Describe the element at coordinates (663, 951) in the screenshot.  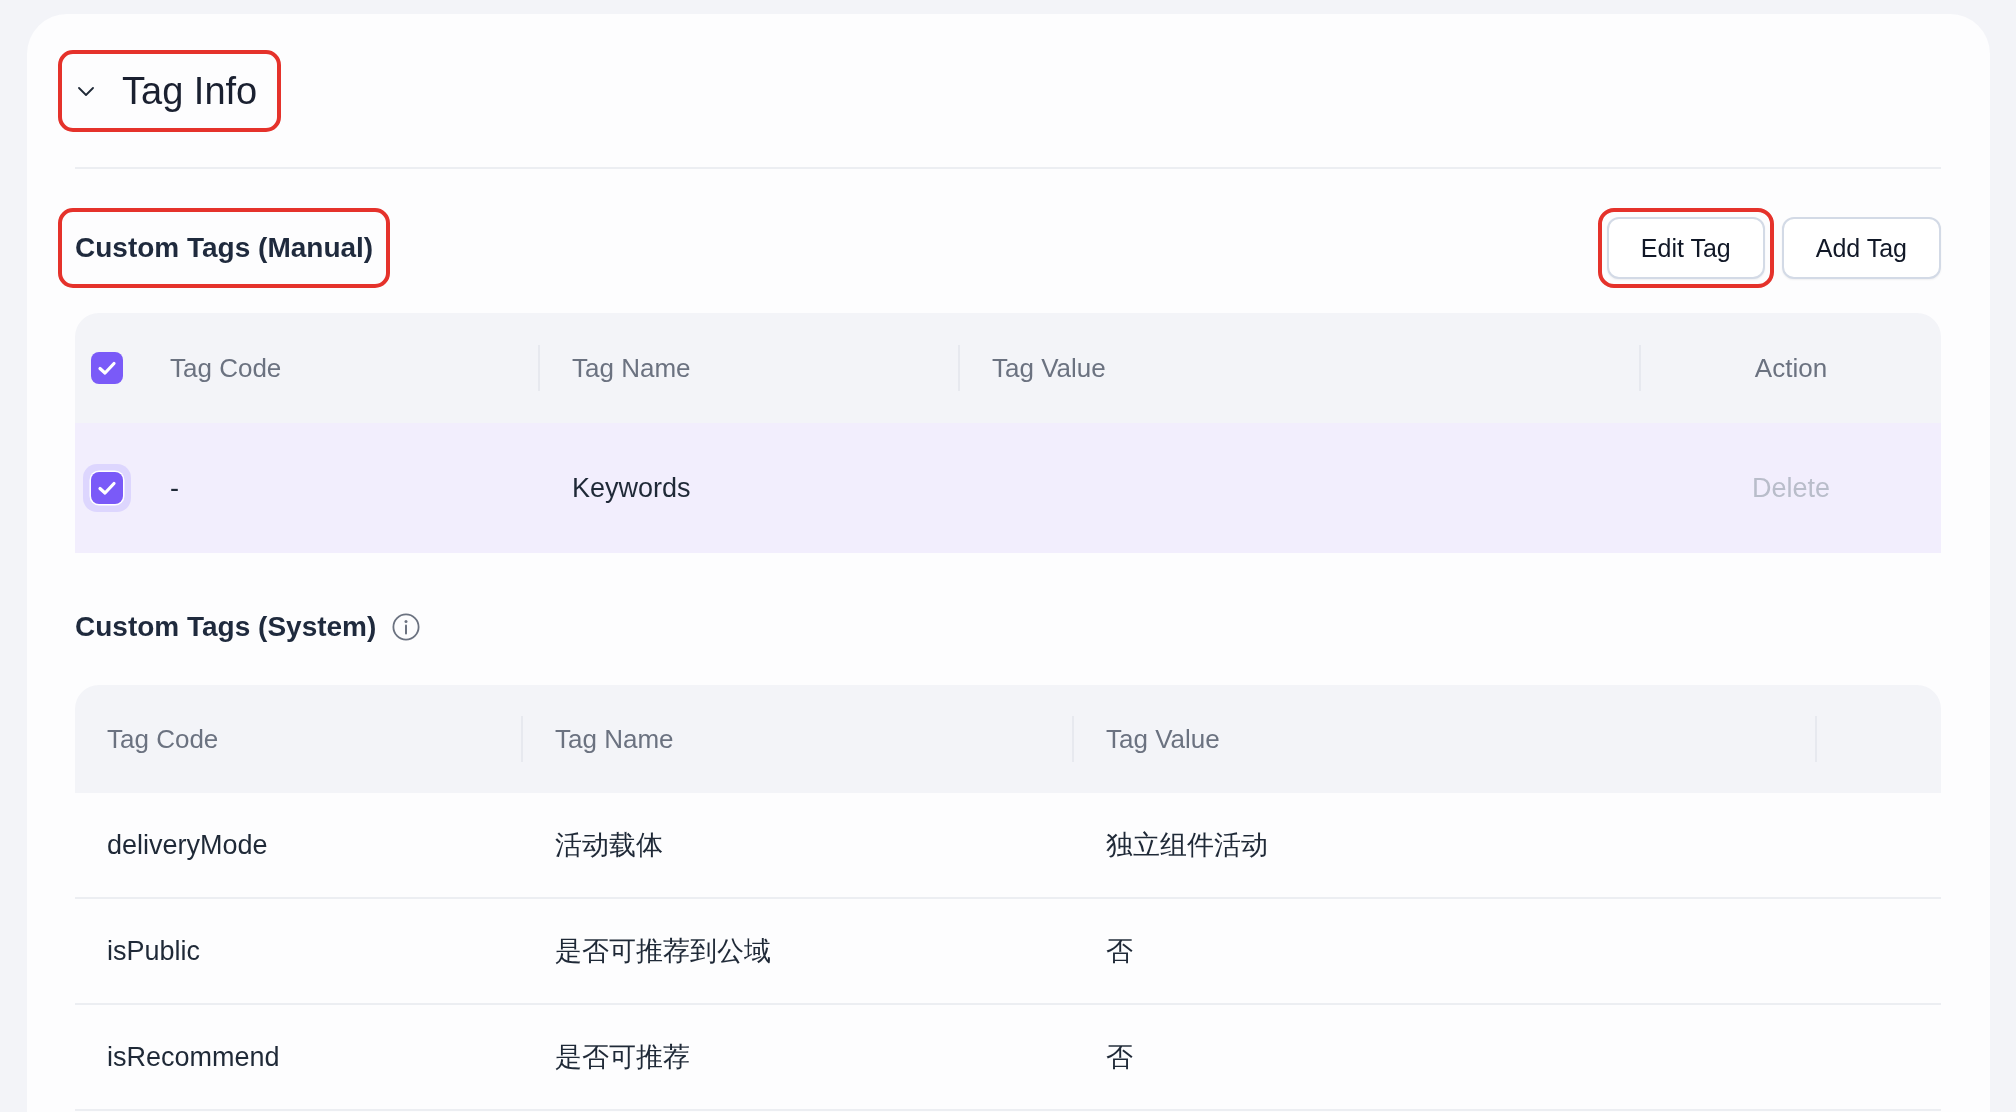
I see `table-cell-text: 是否可推荐到公域` at that location.